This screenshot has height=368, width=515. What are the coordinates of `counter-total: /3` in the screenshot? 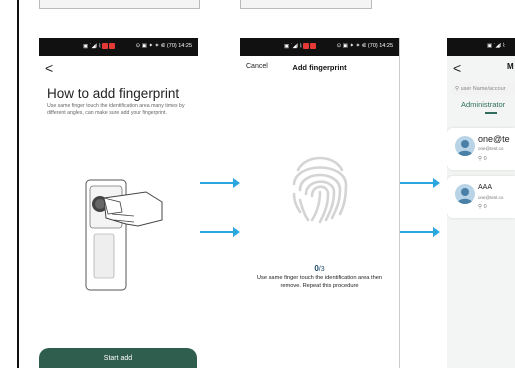 It's located at (321, 269).